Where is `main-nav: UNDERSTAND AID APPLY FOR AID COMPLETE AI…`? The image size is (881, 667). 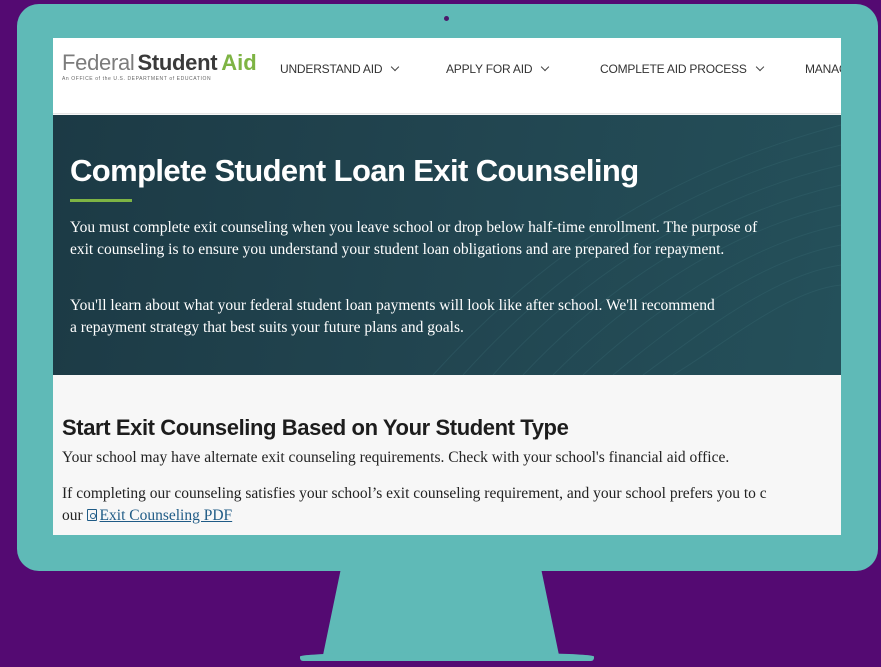 main-nav: UNDERSTAND AID APPLY FOR AID COMPLETE AI… is located at coordinates (447, 70).